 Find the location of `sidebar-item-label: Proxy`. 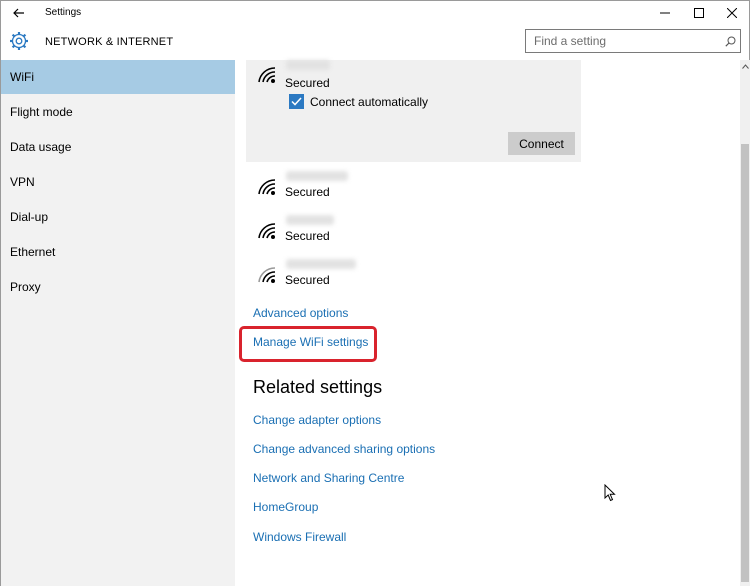

sidebar-item-label: Proxy is located at coordinates (25, 287).